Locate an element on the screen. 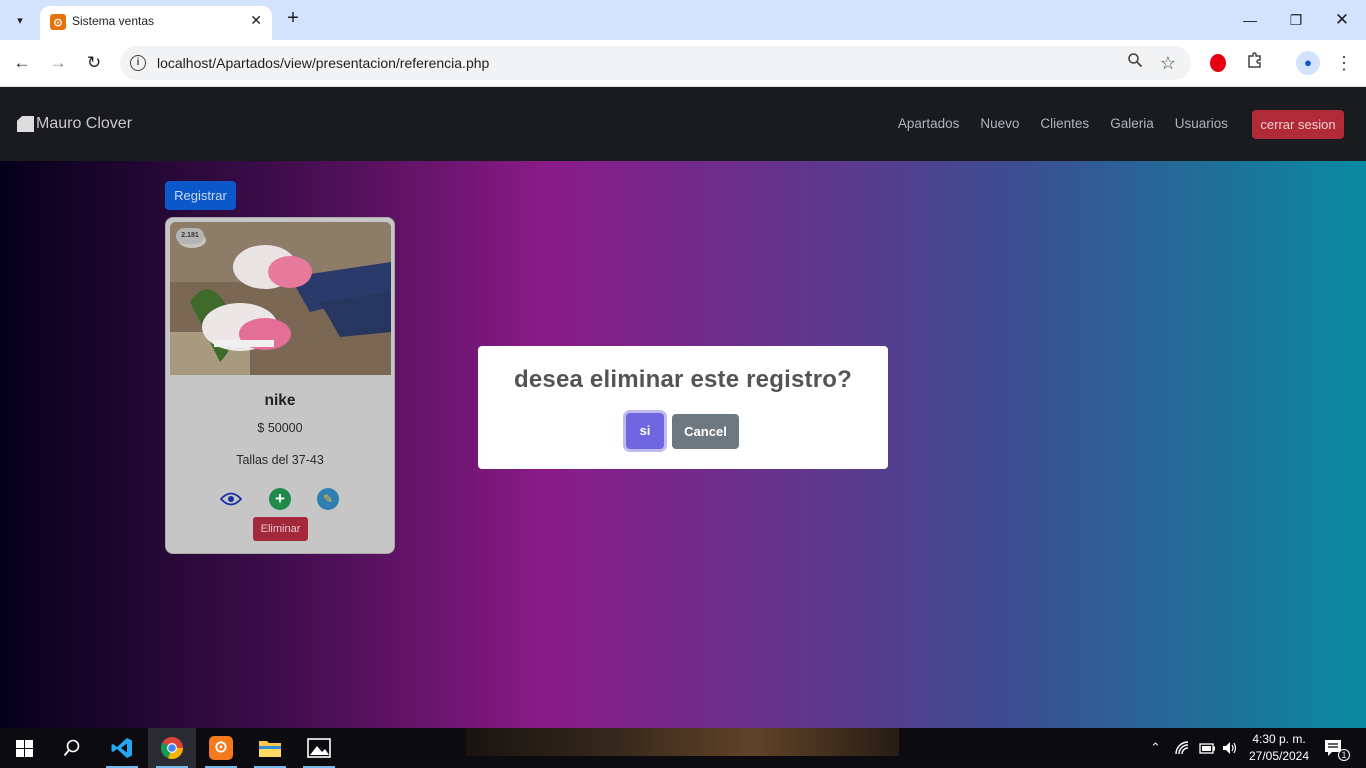  forward-icon: → is located at coordinates (58, 63).